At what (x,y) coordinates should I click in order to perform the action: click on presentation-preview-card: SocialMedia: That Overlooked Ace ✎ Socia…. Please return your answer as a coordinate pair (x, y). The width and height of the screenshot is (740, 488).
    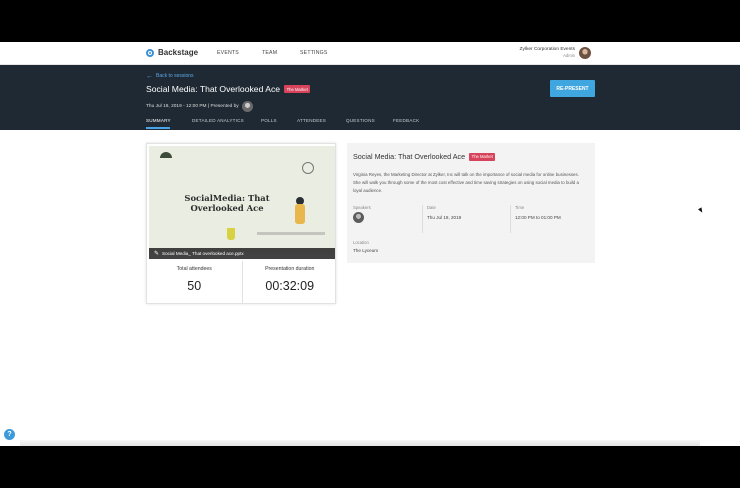
    Looking at the image, I should click on (241, 223).